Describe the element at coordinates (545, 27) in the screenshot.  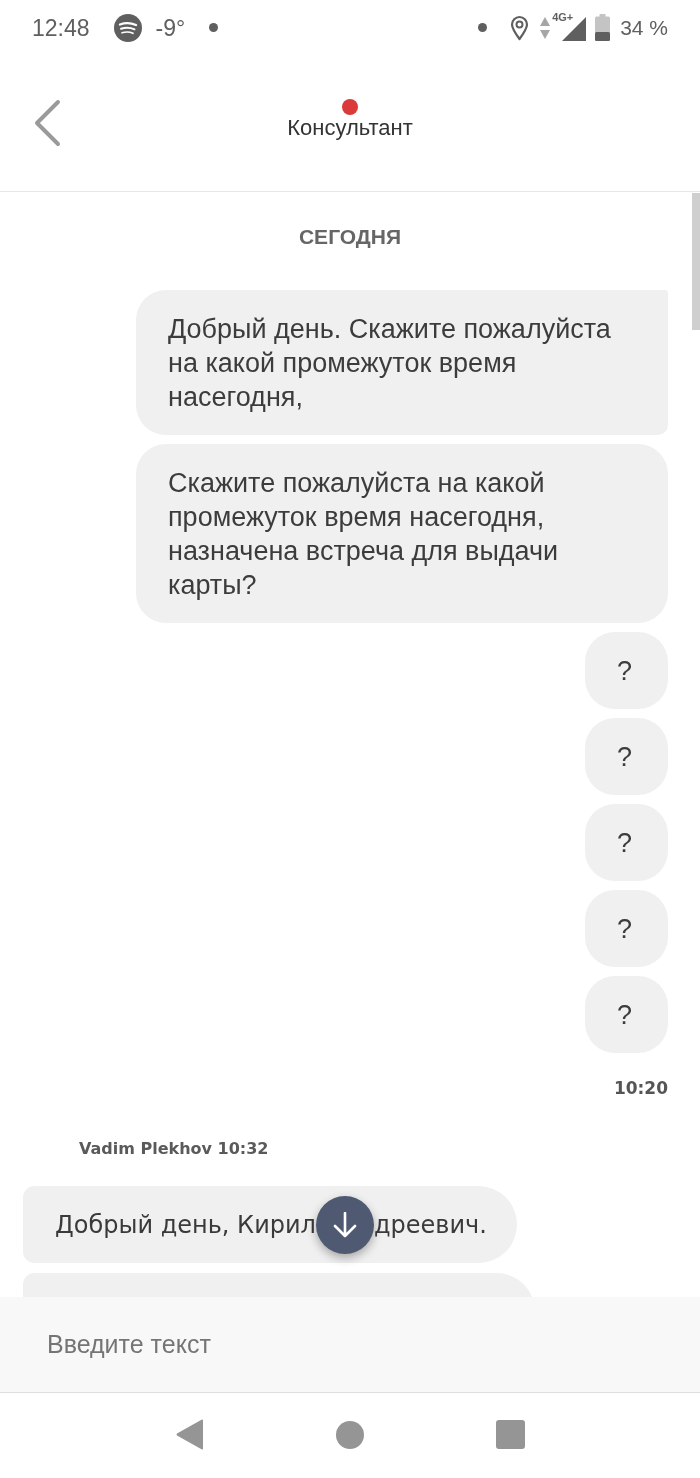
I see `data-arrows-icon` at that location.